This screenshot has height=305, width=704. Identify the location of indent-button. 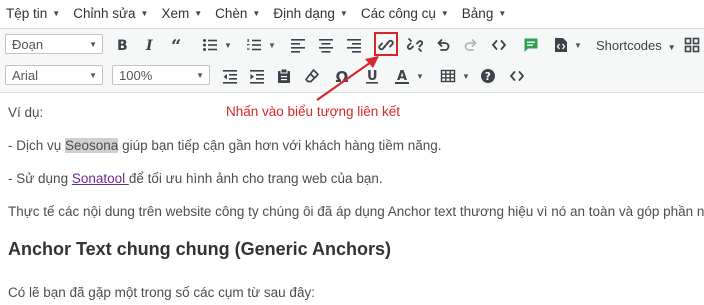
(257, 76).